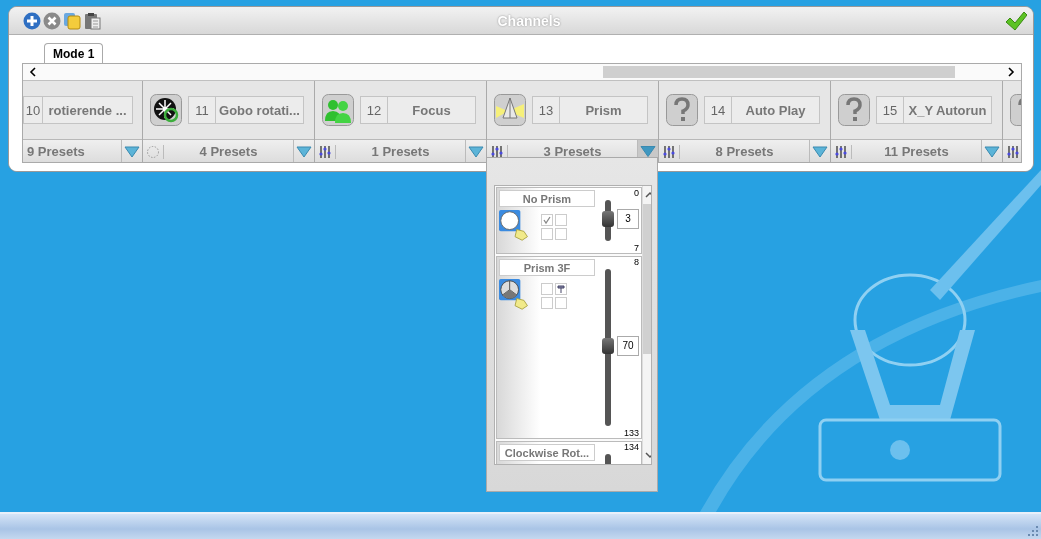 Image resolution: width=1041 pixels, height=539 pixels. What do you see at coordinates (779, 72) in the screenshot?
I see `scrollbar-thumb` at bounding box center [779, 72].